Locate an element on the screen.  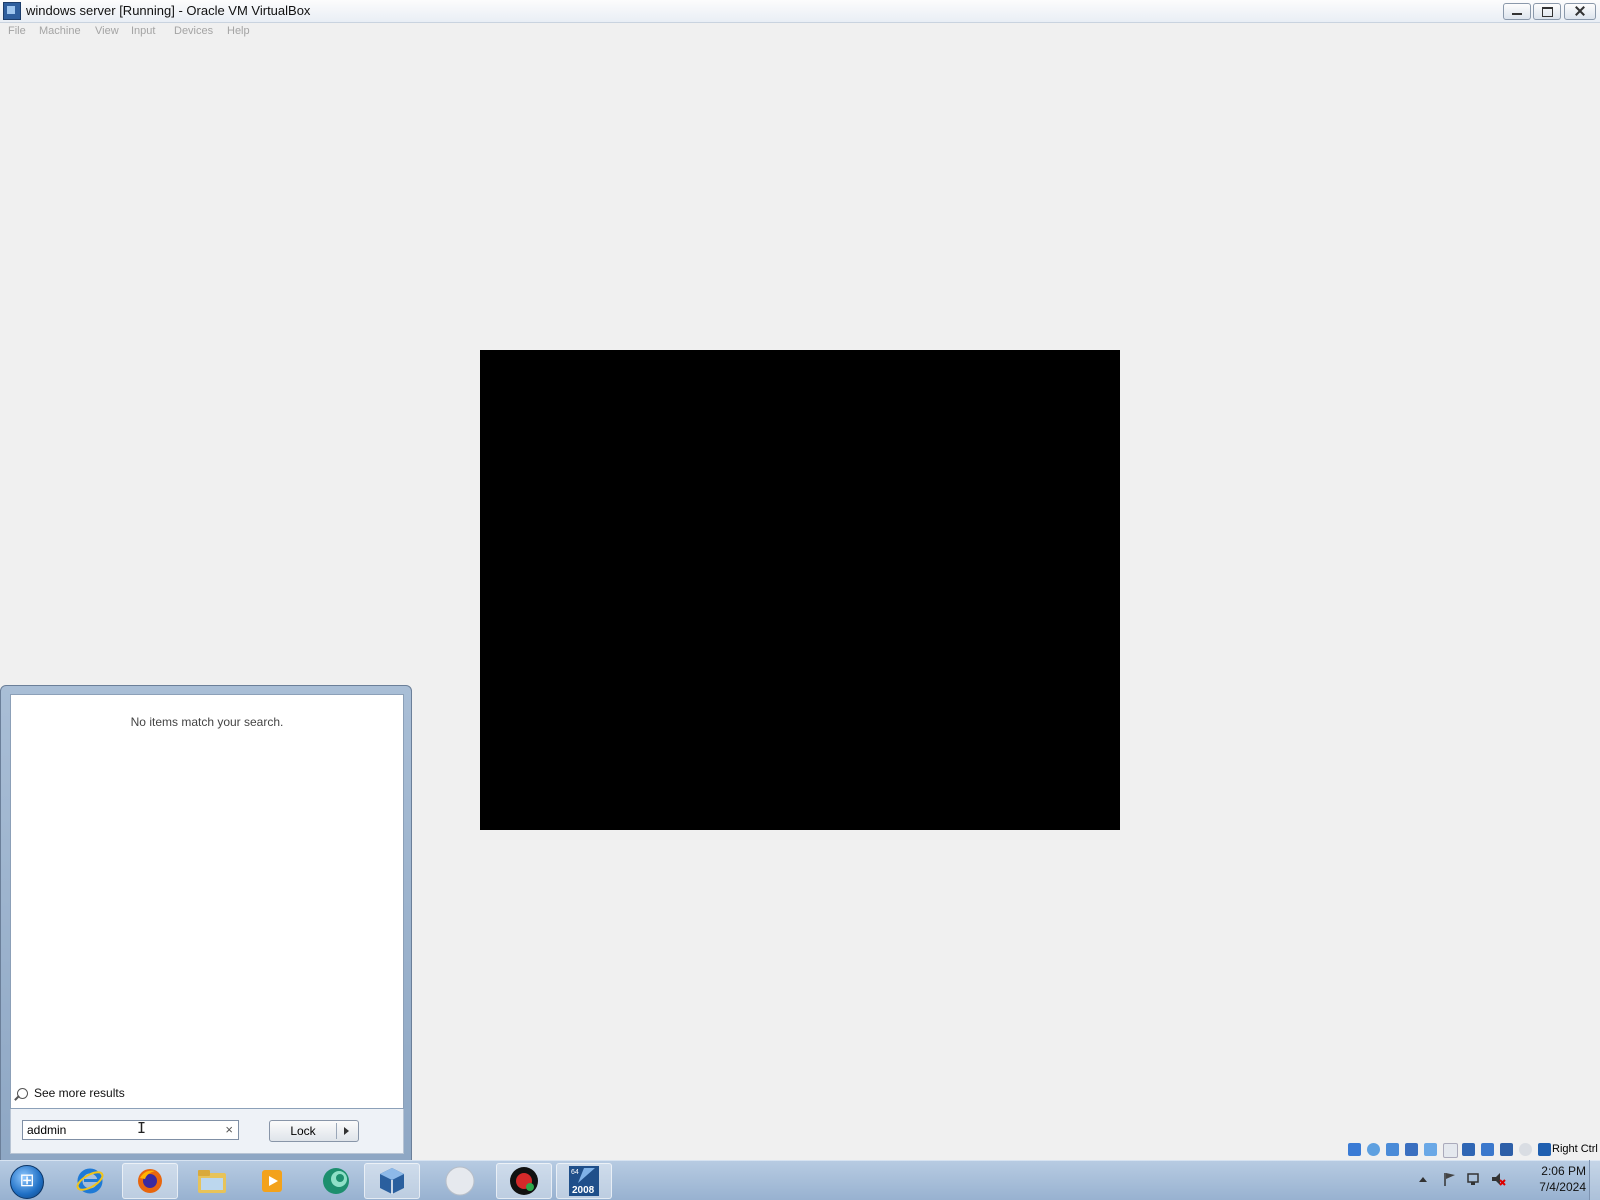
hard-disk-icon is located at coordinates (1354, 1149).